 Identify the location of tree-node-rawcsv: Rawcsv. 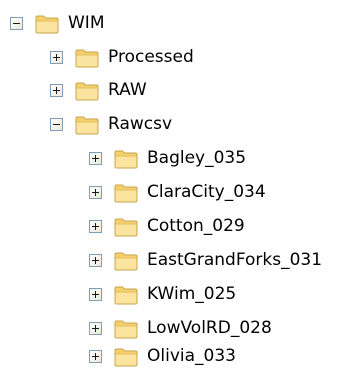
(111, 124).